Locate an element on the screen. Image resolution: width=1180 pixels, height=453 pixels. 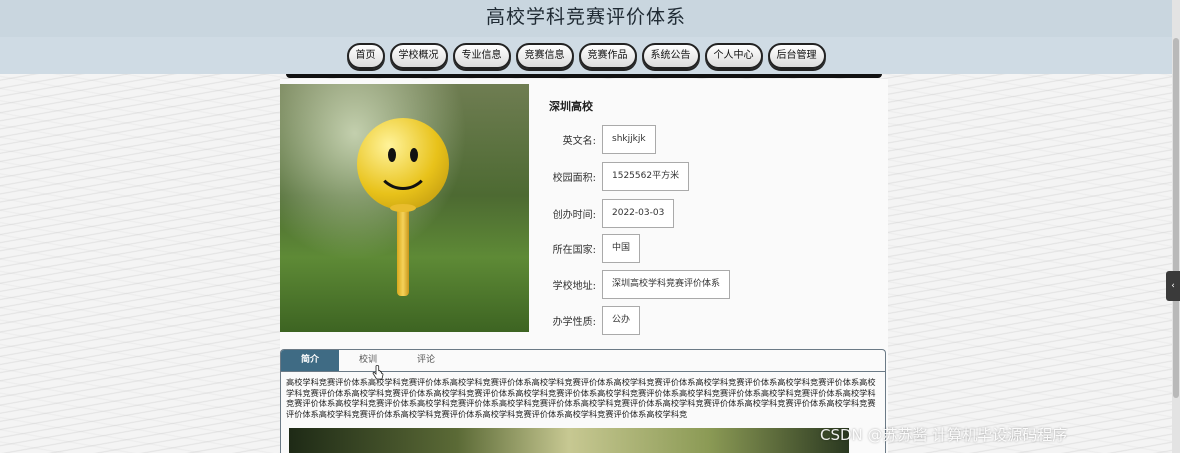
field-address: 学校地址: 深圳高校学科竞赛评价体系 is located at coordinates (635, 284).